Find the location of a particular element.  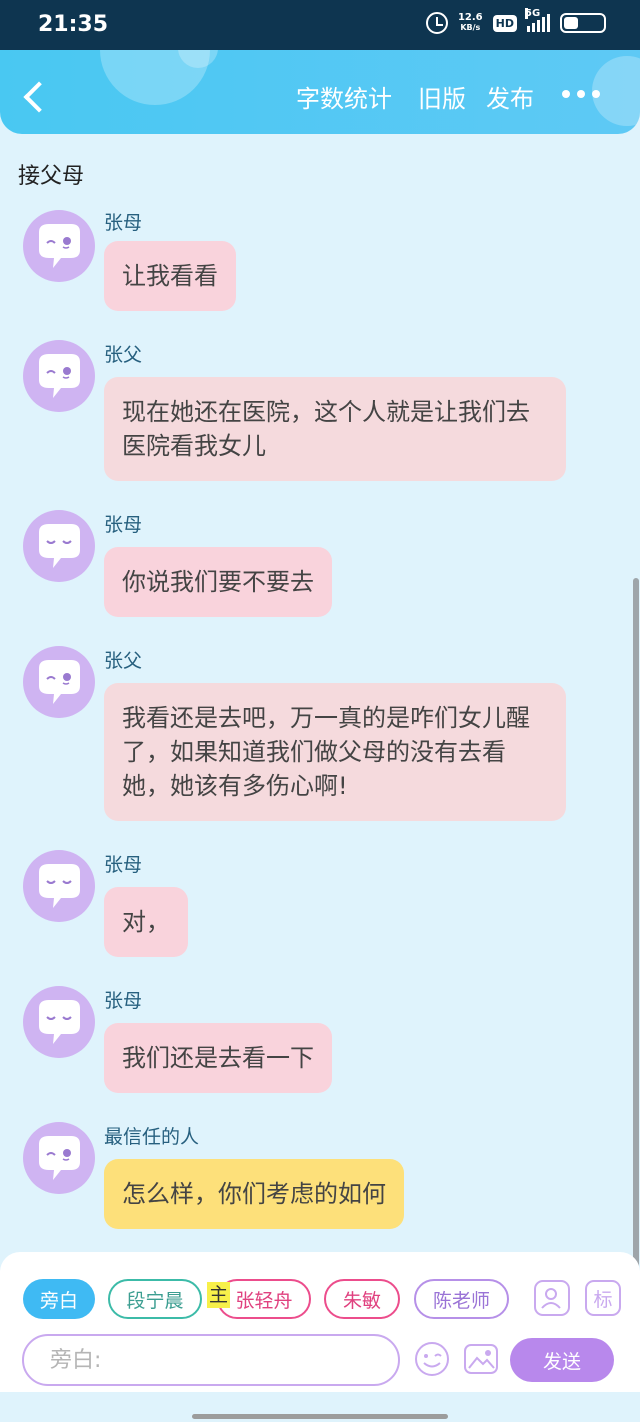

status-time: 21:35 is located at coordinates (73, 24).